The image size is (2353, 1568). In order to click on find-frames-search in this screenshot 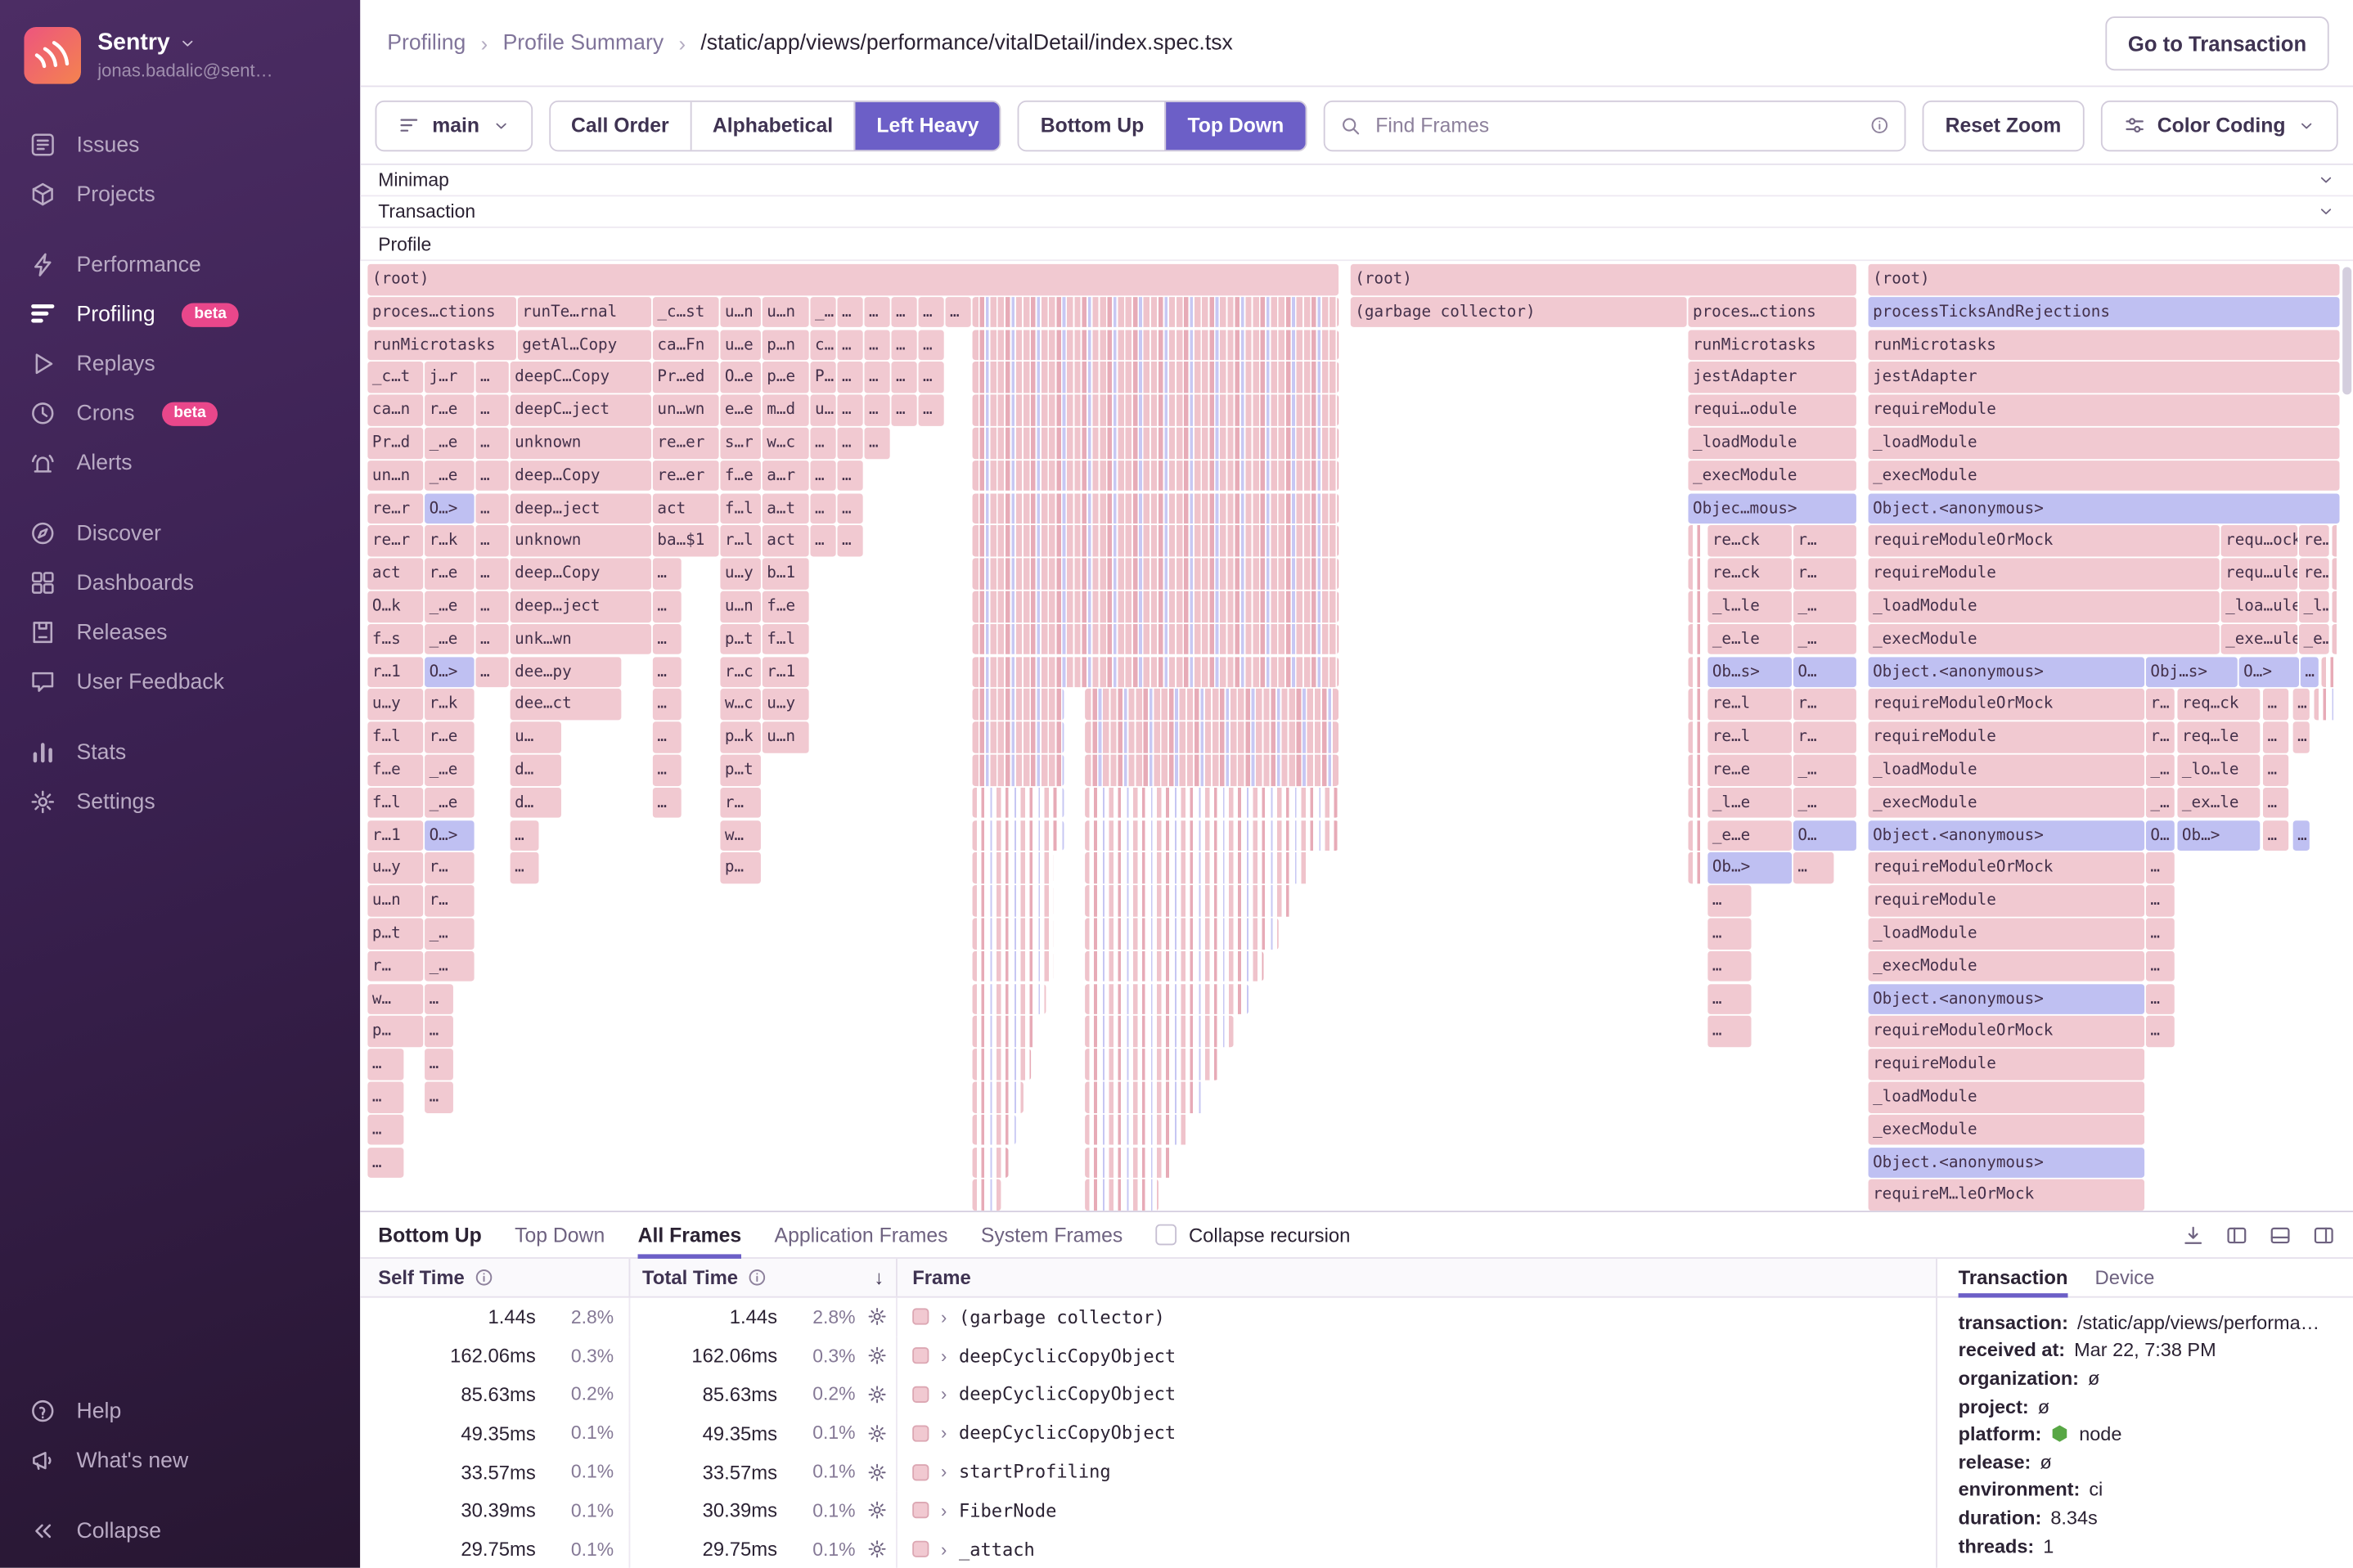, I will do `click(1614, 125)`.